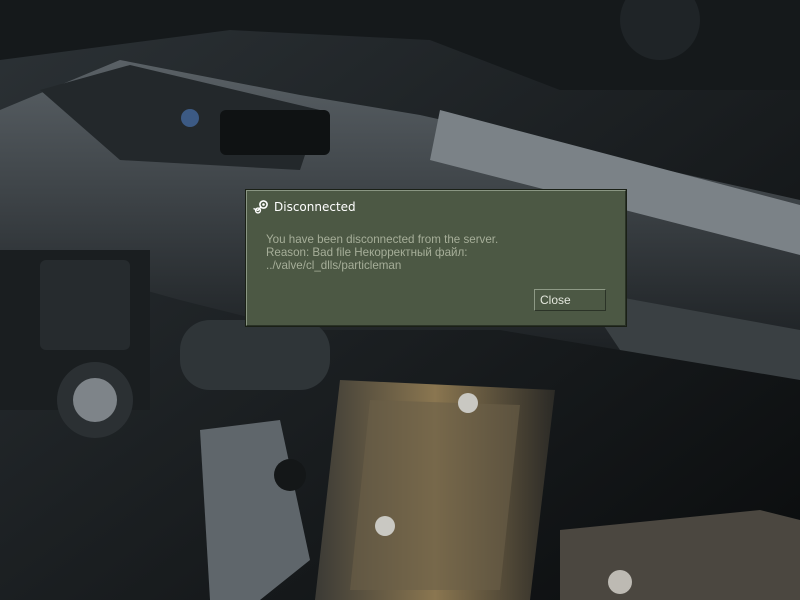  I want to click on steam-icon, so click(261, 207).